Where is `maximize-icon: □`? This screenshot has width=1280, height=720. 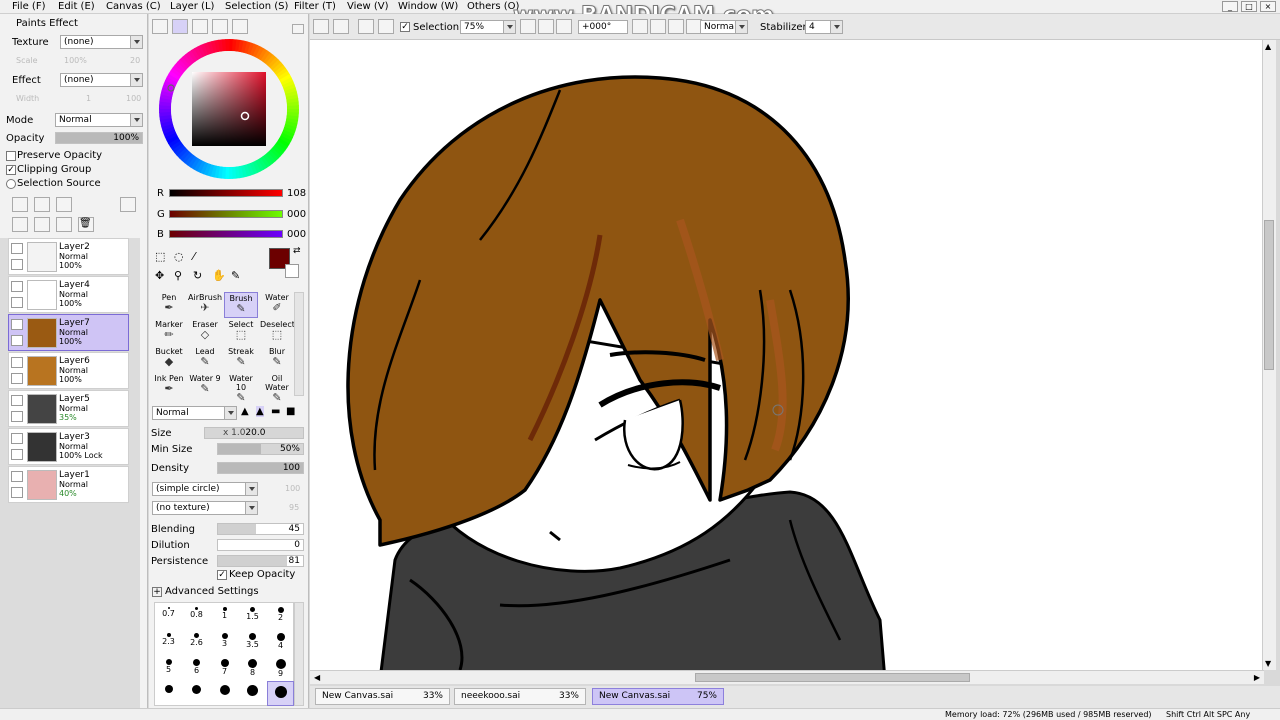
maximize-icon: □ is located at coordinates (1249, 6).